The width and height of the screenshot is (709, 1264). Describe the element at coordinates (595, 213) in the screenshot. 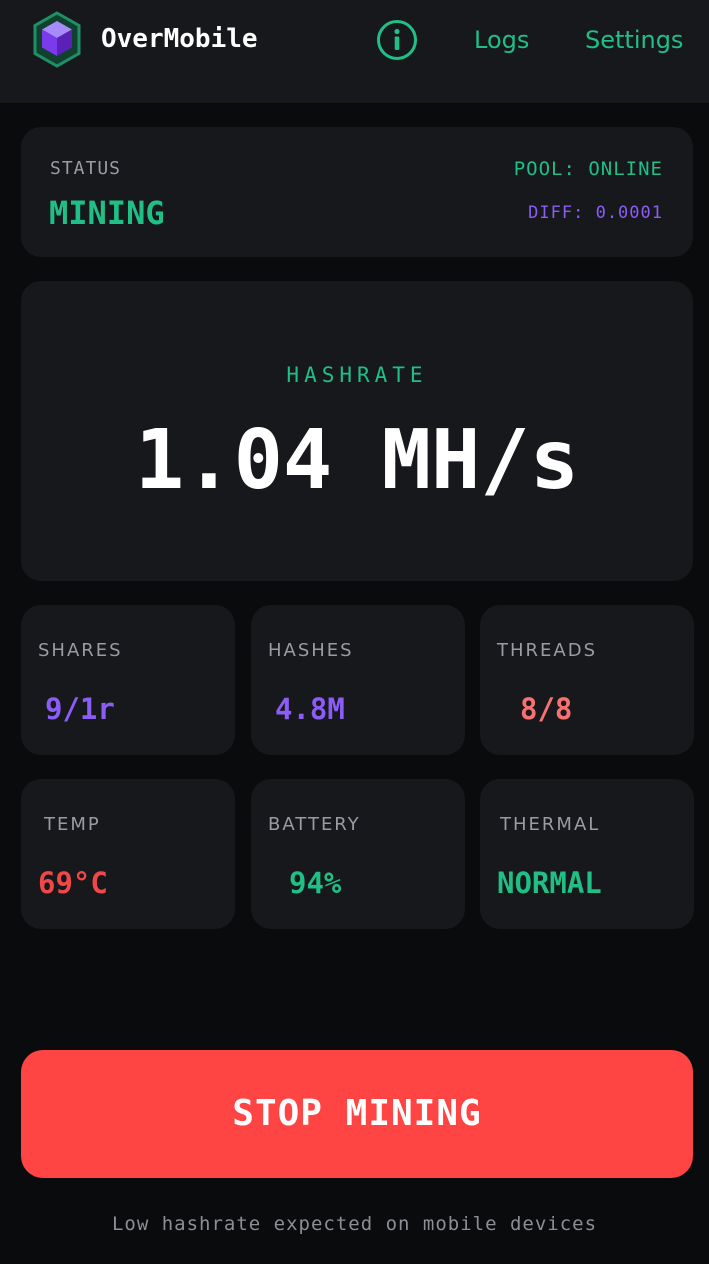

I see `difficulty-value: DIFF: 0.0001` at that location.